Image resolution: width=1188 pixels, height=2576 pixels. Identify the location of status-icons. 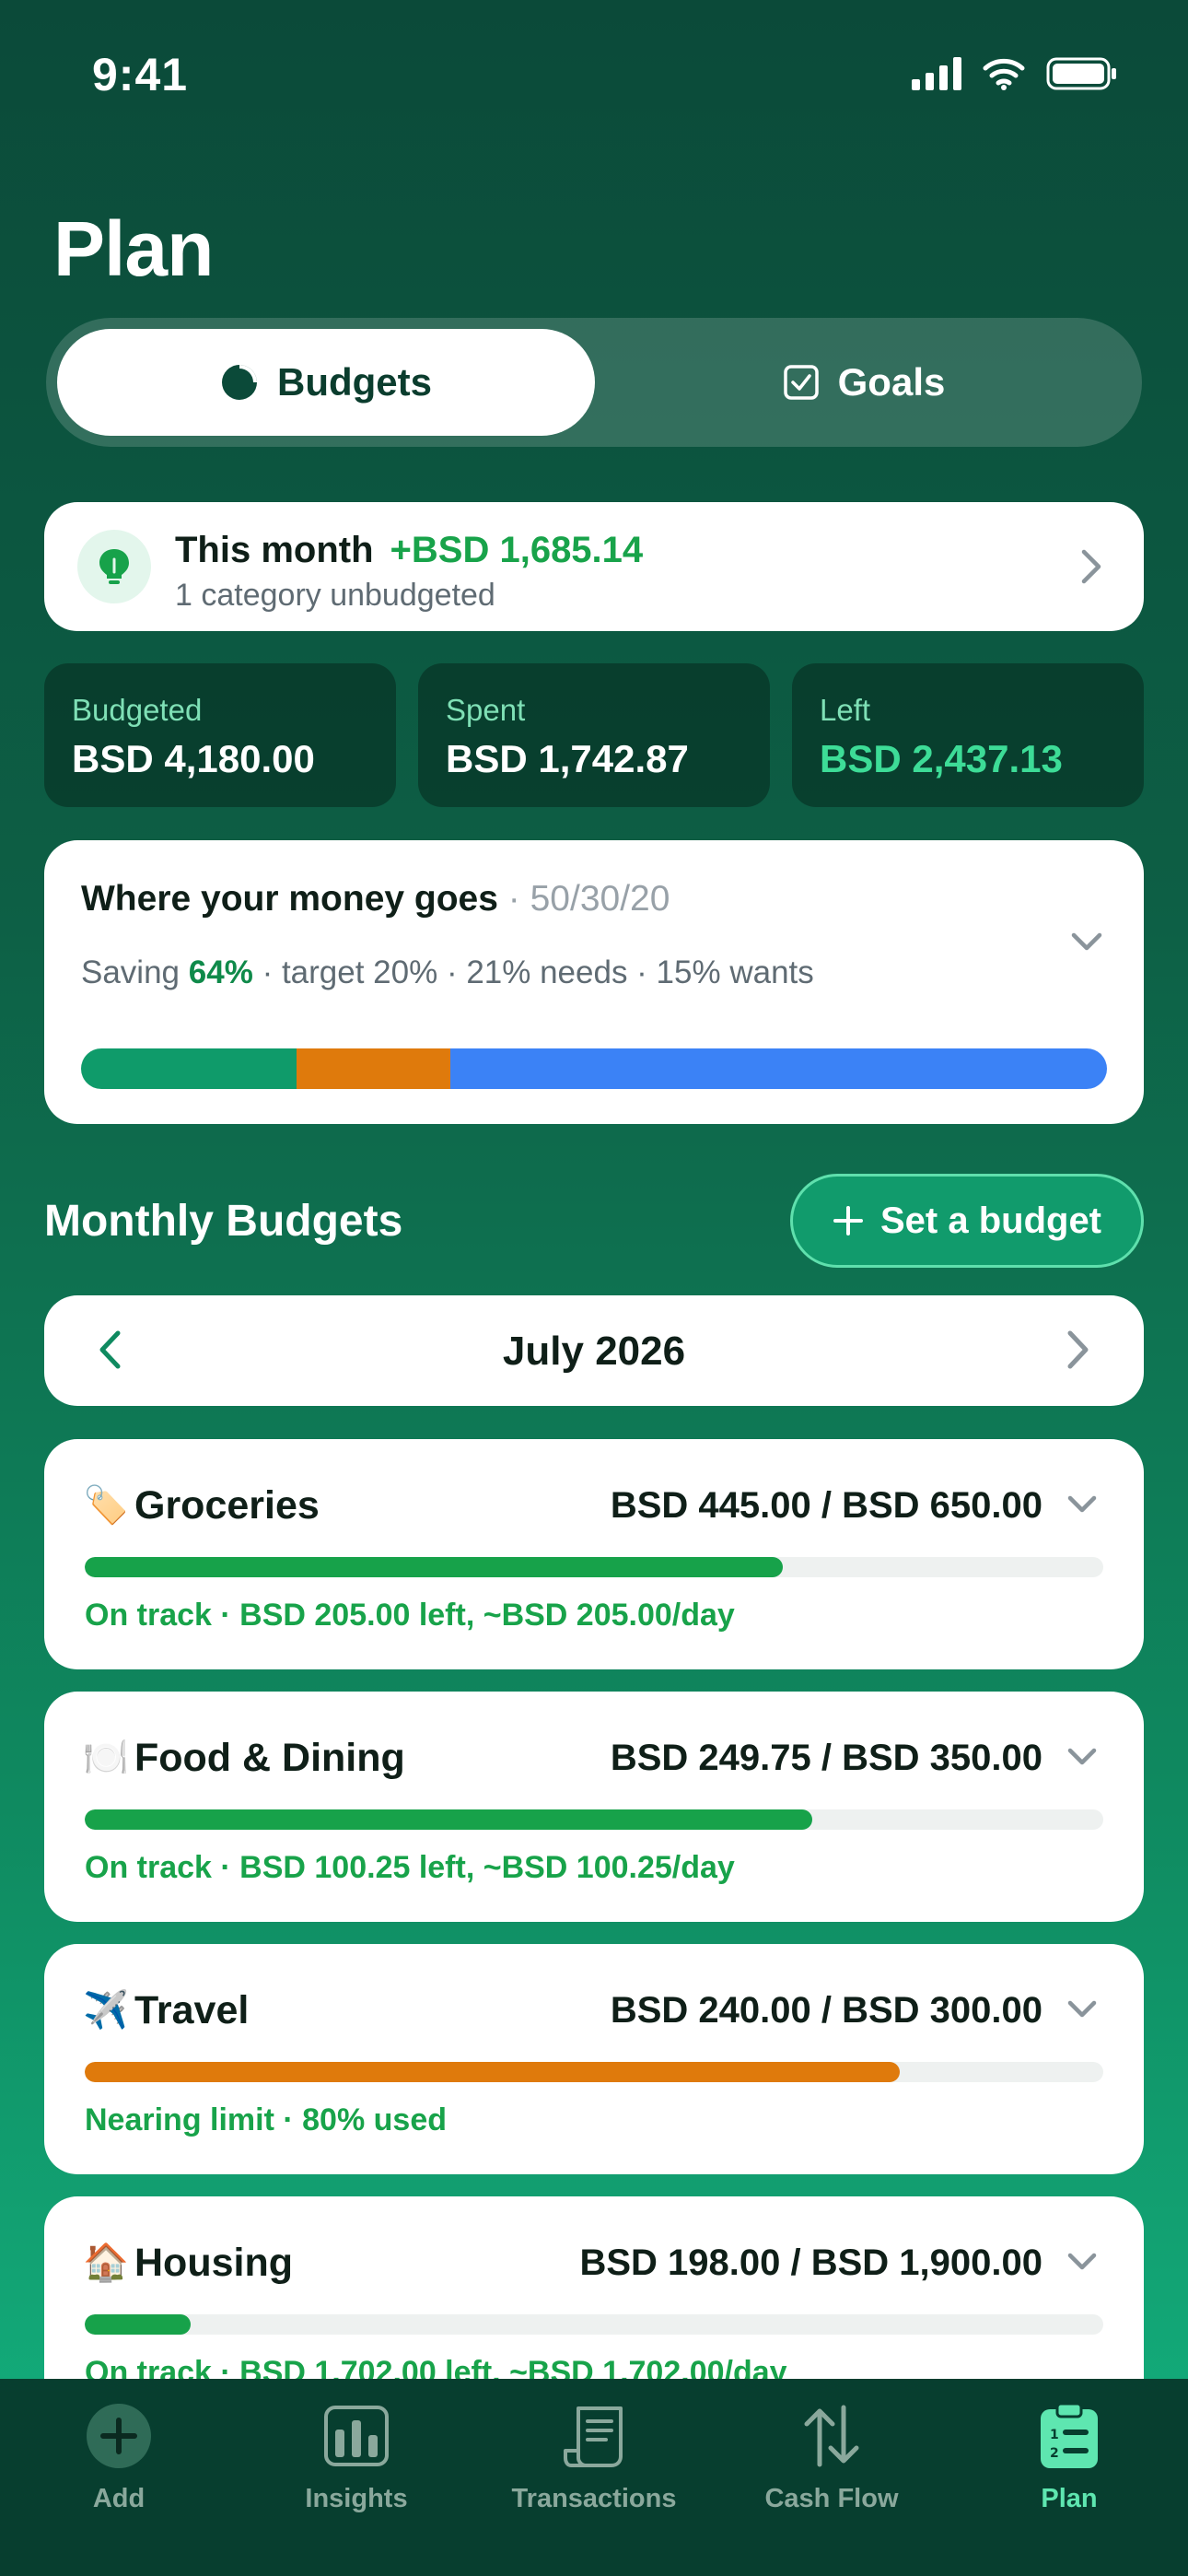
(1015, 73).